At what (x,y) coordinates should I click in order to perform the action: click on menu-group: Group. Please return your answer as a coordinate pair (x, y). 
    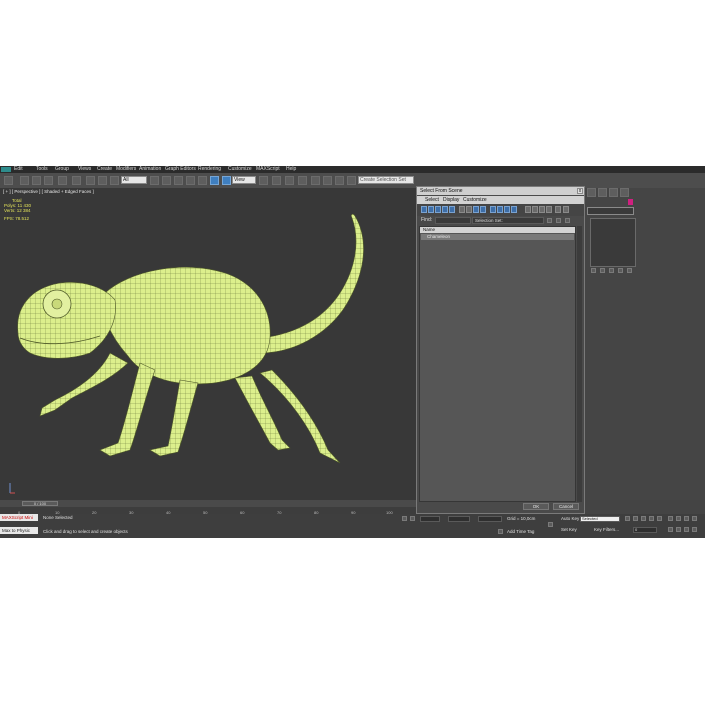
    Looking at the image, I should click on (62, 169).